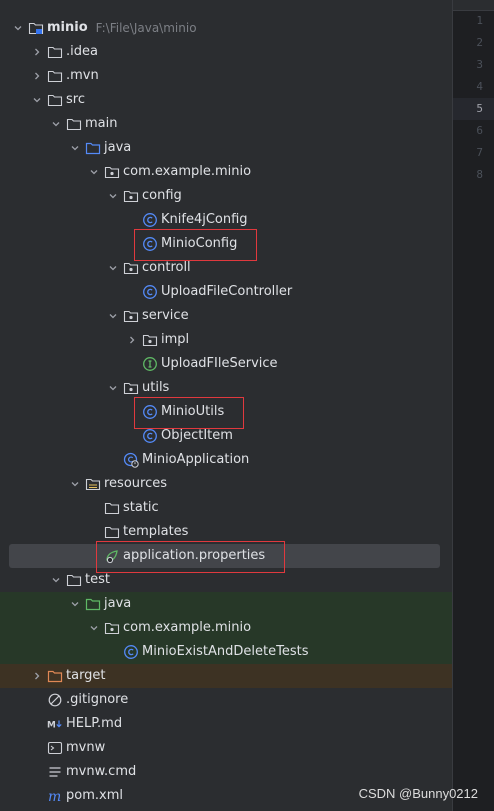 The height and width of the screenshot is (811, 494). Describe the element at coordinates (93, 148) in the screenshot. I see `source-folder-icon` at that location.